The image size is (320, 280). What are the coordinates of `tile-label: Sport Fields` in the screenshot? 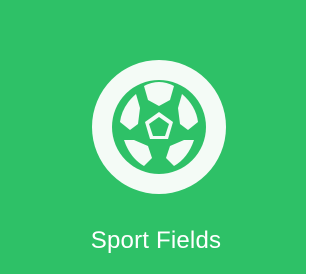 It's located at (156, 240).